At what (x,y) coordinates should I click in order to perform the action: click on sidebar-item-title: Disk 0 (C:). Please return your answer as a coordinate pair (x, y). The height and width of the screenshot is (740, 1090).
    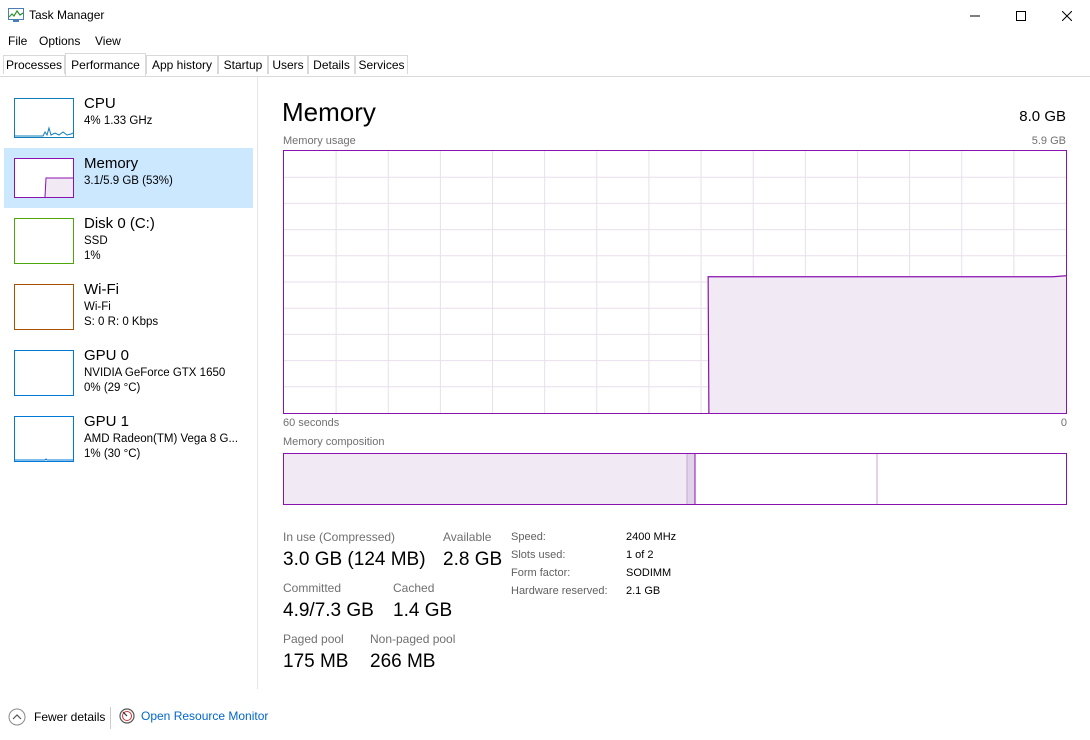
    Looking at the image, I should click on (119, 223).